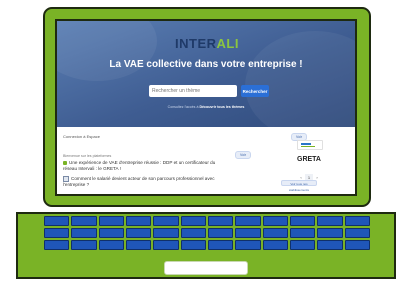 The height and width of the screenshot is (287, 412). Describe the element at coordinates (309, 173) in the screenshot. I see `carousel-stepper: ‹ 1 ›` at that location.